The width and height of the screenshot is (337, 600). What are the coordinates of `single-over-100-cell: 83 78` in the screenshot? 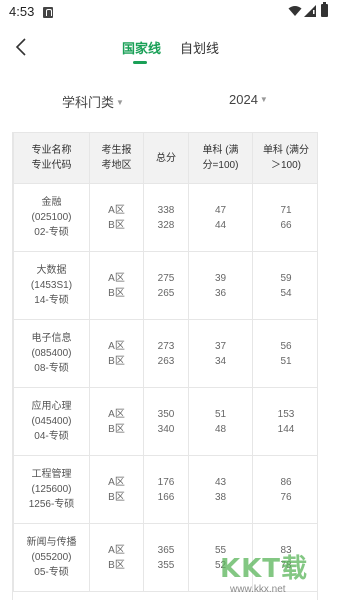 It's located at (284, 557).